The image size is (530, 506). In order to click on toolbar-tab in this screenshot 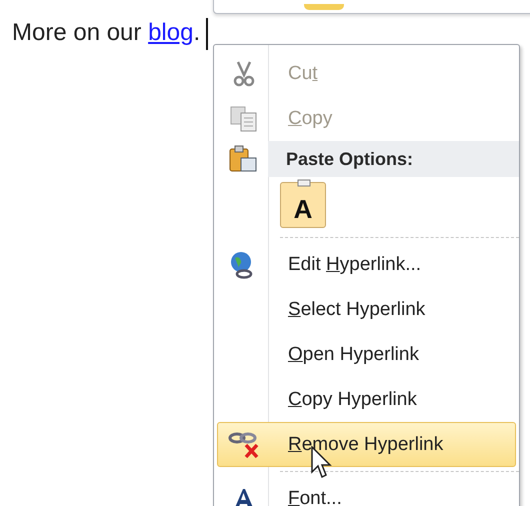, I will do `click(324, 7)`.